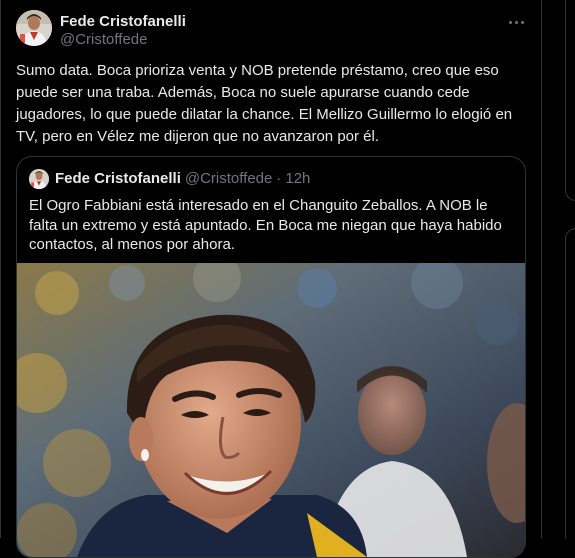 This screenshot has width=575, height=558. Describe the element at coordinates (228, 178) in the screenshot. I see `quoted-author-handle: @Cristoffede` at that location.